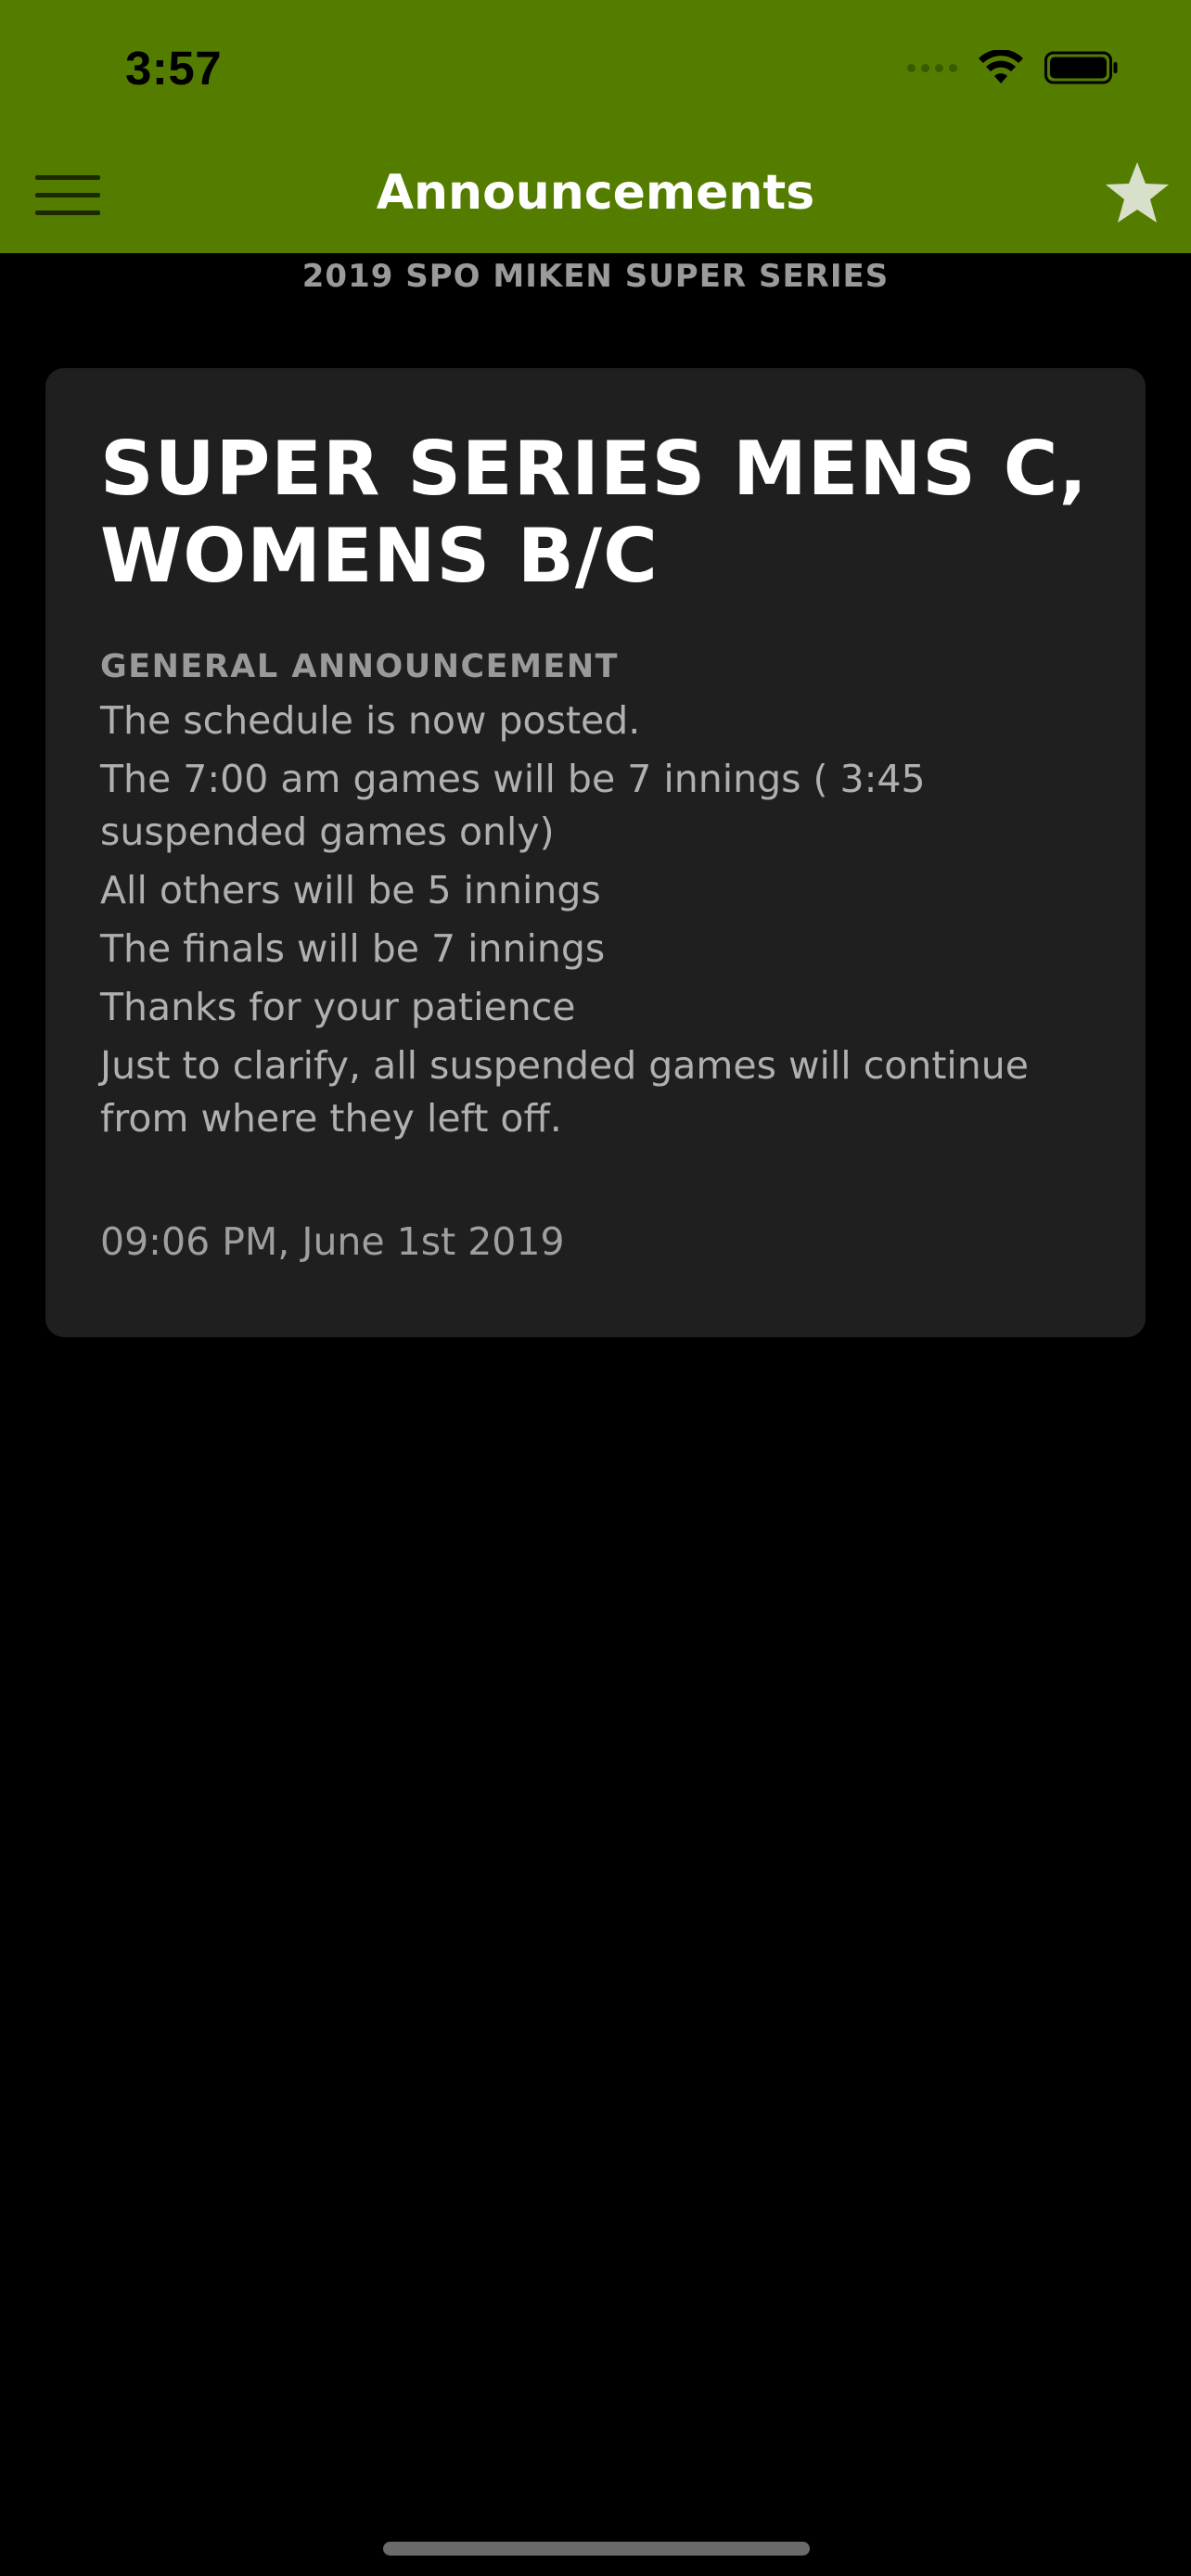 The width and height of the screenshot is (1191, 2576). What do you see at coordinates (353, 948) in the screenshot?
I see `announcement-line: The finals will be 7 innings` at bounding box center [353, 948].